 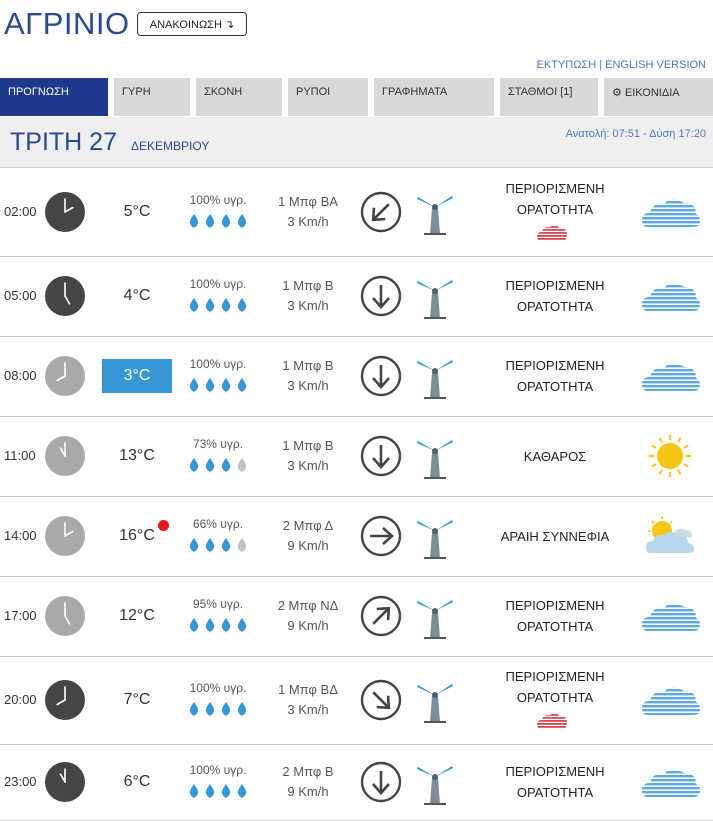 What do you see at coordinates (192, 24) in the screenshot?
I see `announcement-button: ΑΝΑΚΟΙΝΩΣΗ ↴` at bounding box center [192, 24].